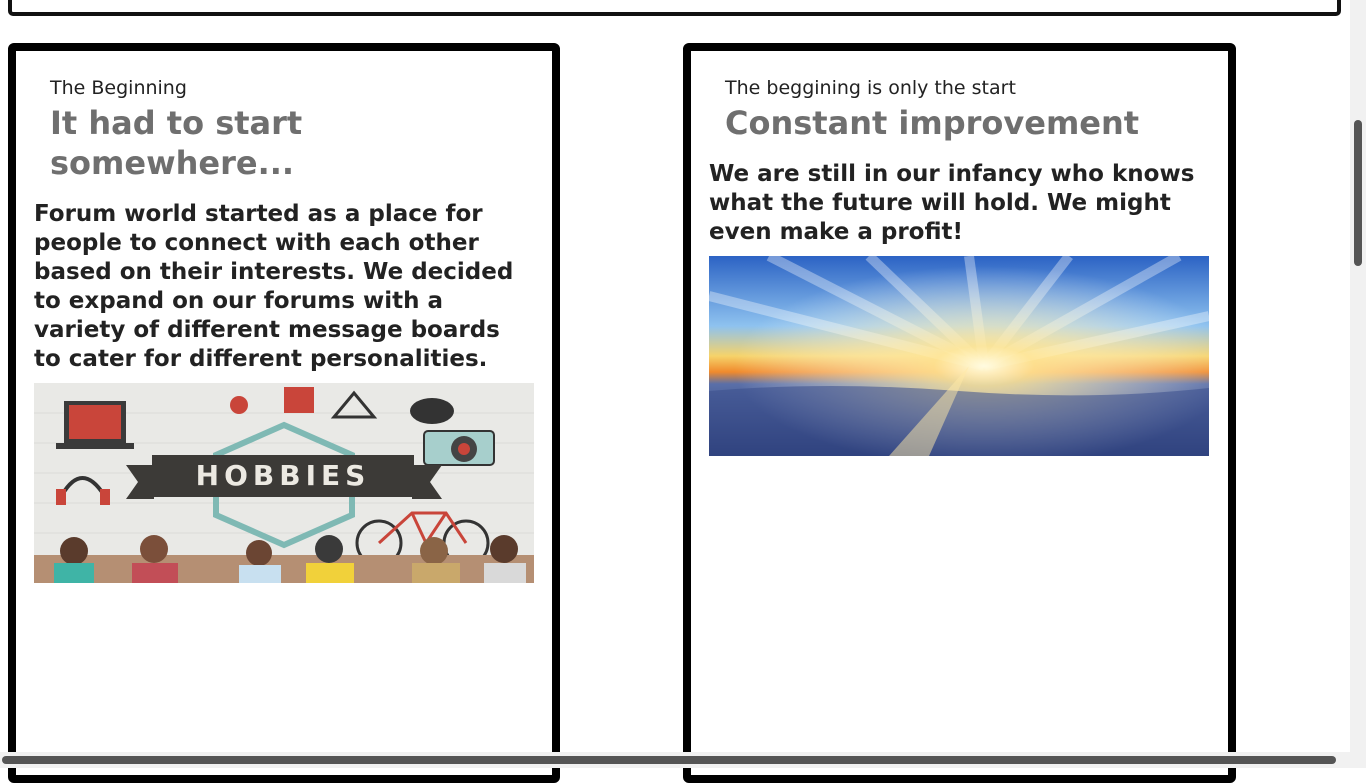  Describe the element at coordinates (118, 88) in the screenshot. I see `card-kicker: The Beginning` at that location.